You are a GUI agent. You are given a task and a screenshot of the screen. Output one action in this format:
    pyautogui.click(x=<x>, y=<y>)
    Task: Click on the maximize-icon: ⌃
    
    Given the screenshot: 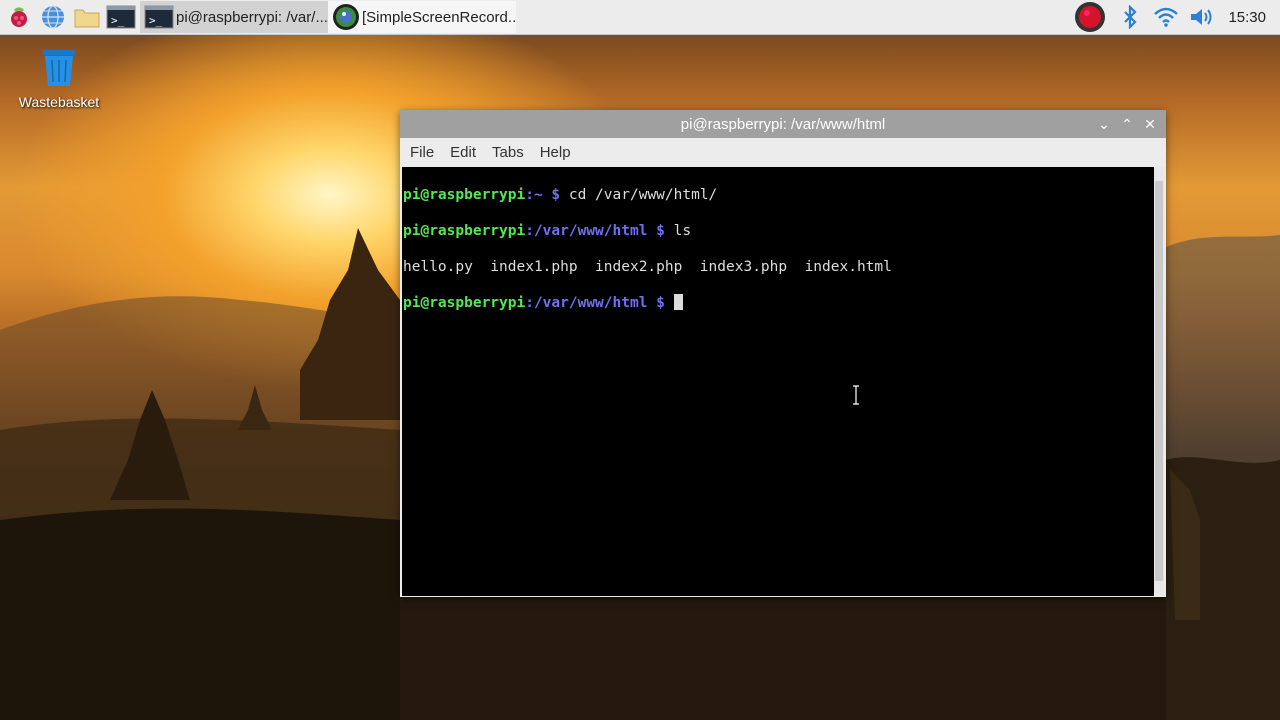 What is the action you would take?
    pyautogui.click(x=1127, y=124)
    